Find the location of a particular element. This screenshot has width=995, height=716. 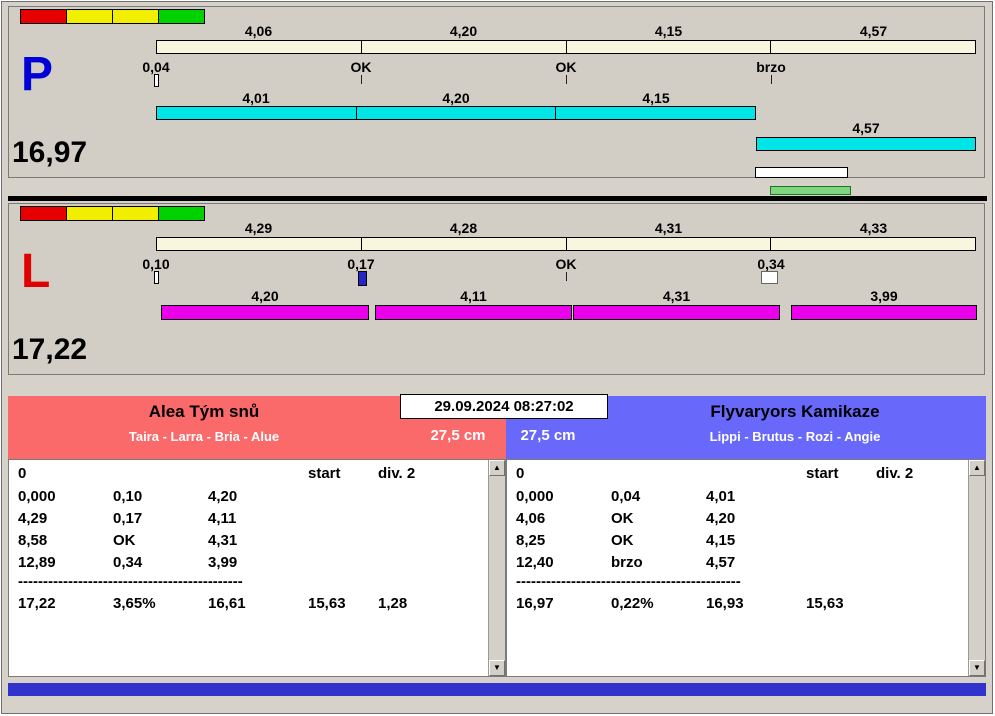

table-row: 12,89 0,34 3,99 is located at coordinates (238, 562).